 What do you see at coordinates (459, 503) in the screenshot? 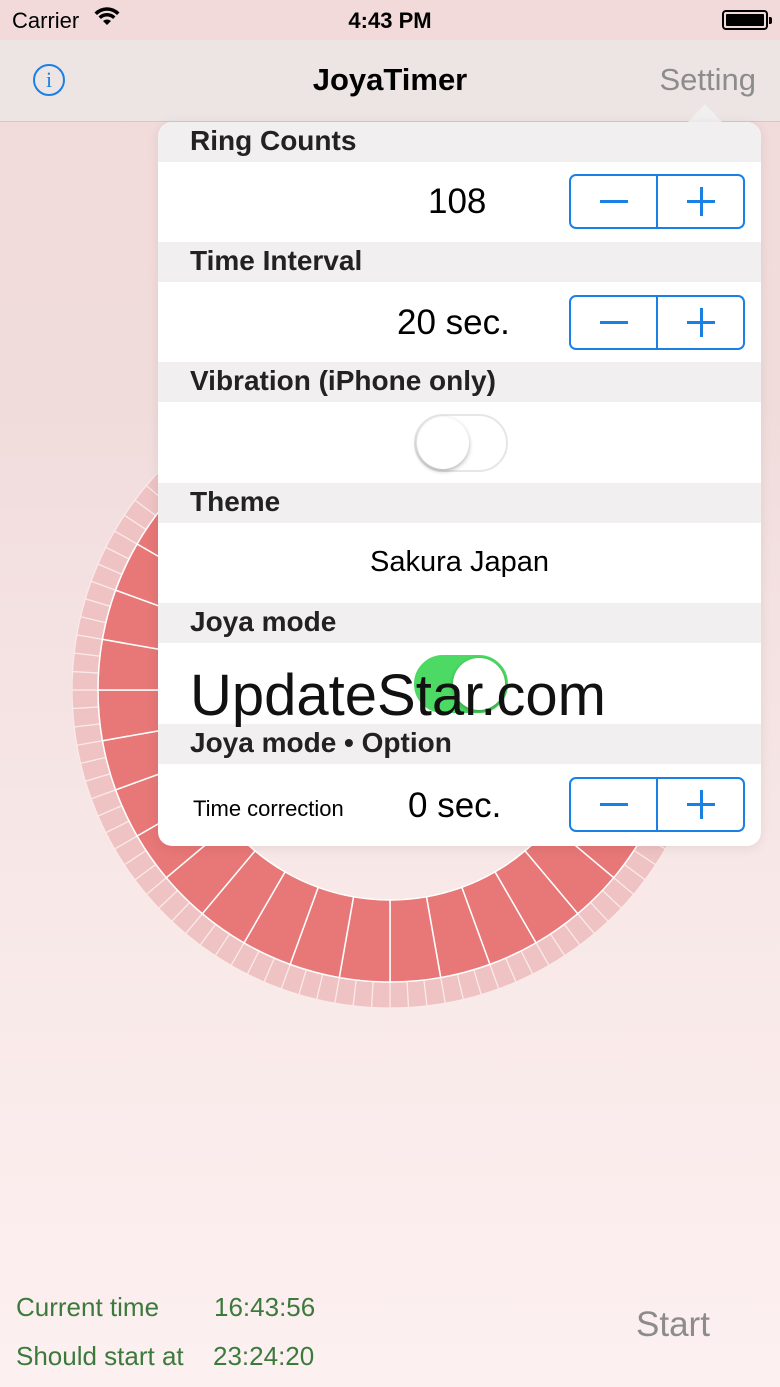
I see `theme-header: Theme` at bounding box center [459, 503].